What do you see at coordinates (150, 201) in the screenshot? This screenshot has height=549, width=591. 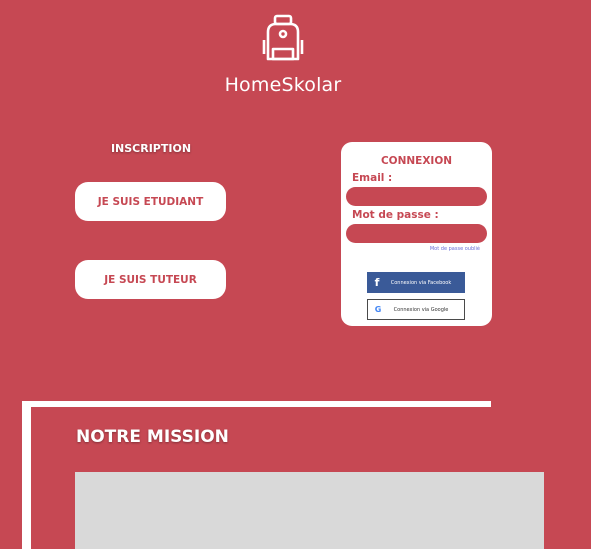 I see `student-signup-button: JE SUIS ETUDIANT` at bounding box center [150, 201].